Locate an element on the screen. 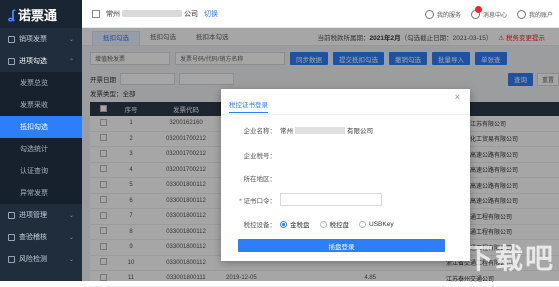 This screenshot has height=287, width=559. device-options: 金税盘 税控盘 USBKey is located at coordinates (342, 224).